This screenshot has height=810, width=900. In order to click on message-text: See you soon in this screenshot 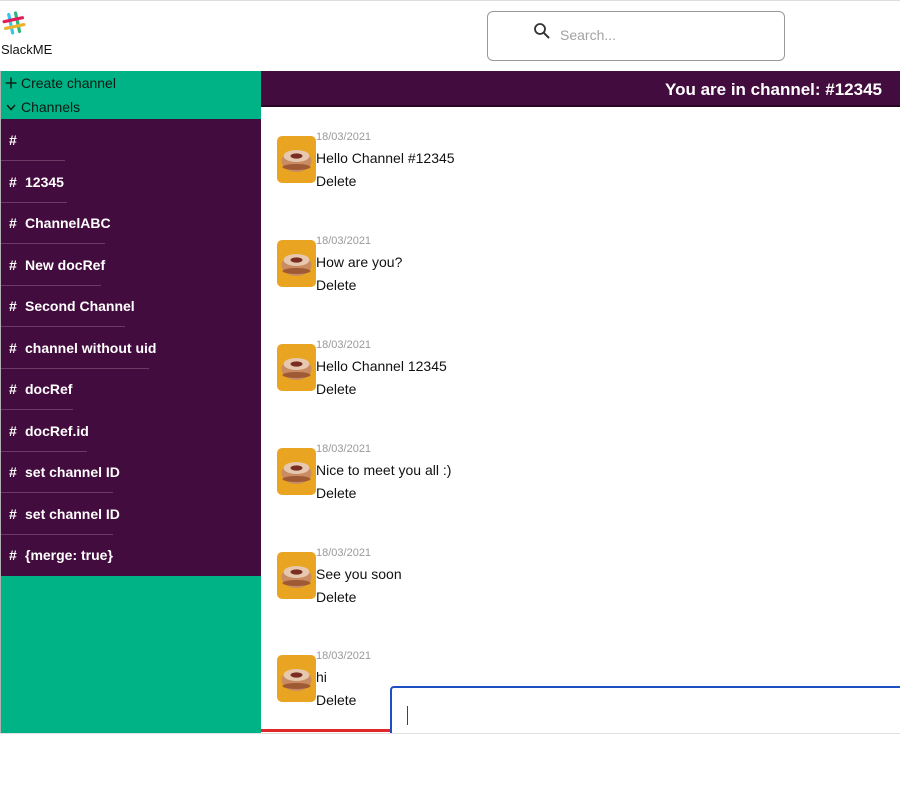, I will do `click(359, 574)`.